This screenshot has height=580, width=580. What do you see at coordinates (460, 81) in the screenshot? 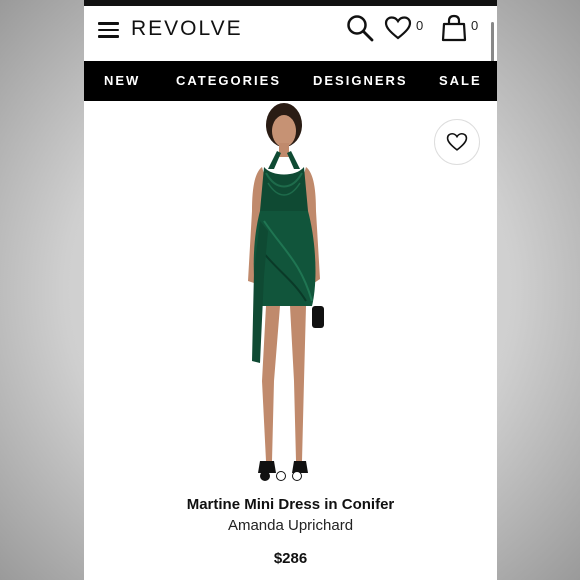
I see `nav-item-sale: SALE` at bounding box center [460, 81].